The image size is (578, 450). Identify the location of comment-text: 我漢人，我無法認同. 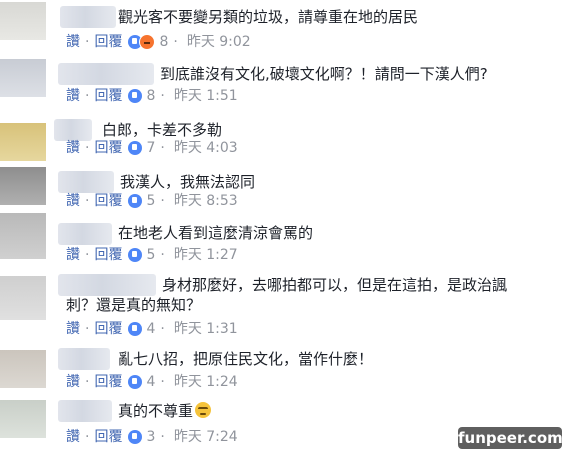
(188, 182).